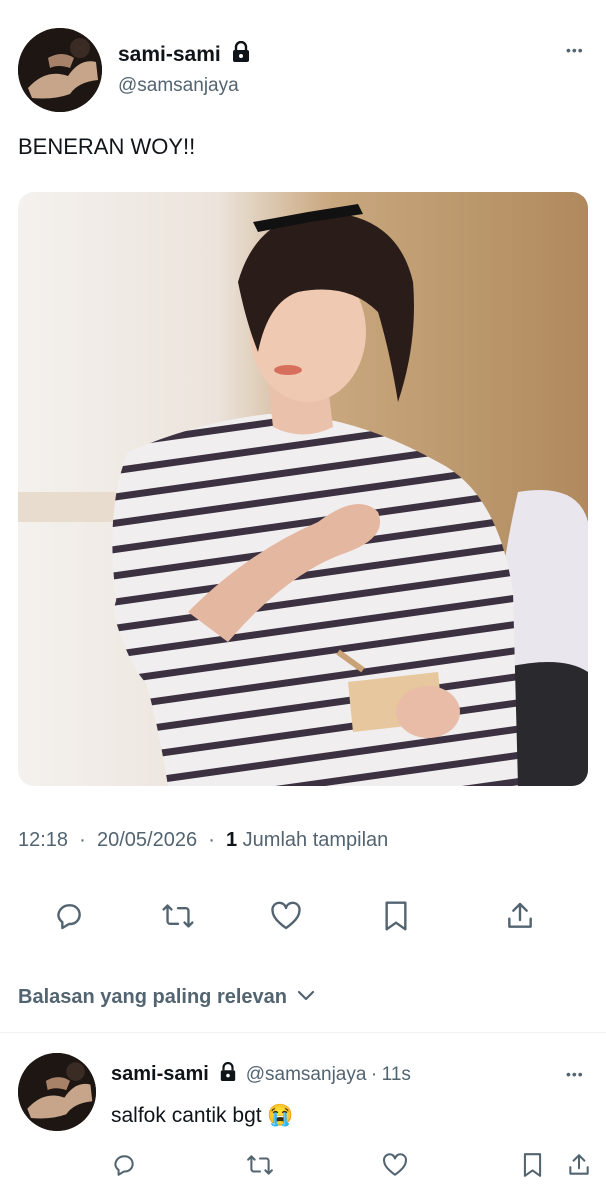  Describe the element at coordinates (575, 50) in the screenshot. I see `more-options-icon: •••` at that location.